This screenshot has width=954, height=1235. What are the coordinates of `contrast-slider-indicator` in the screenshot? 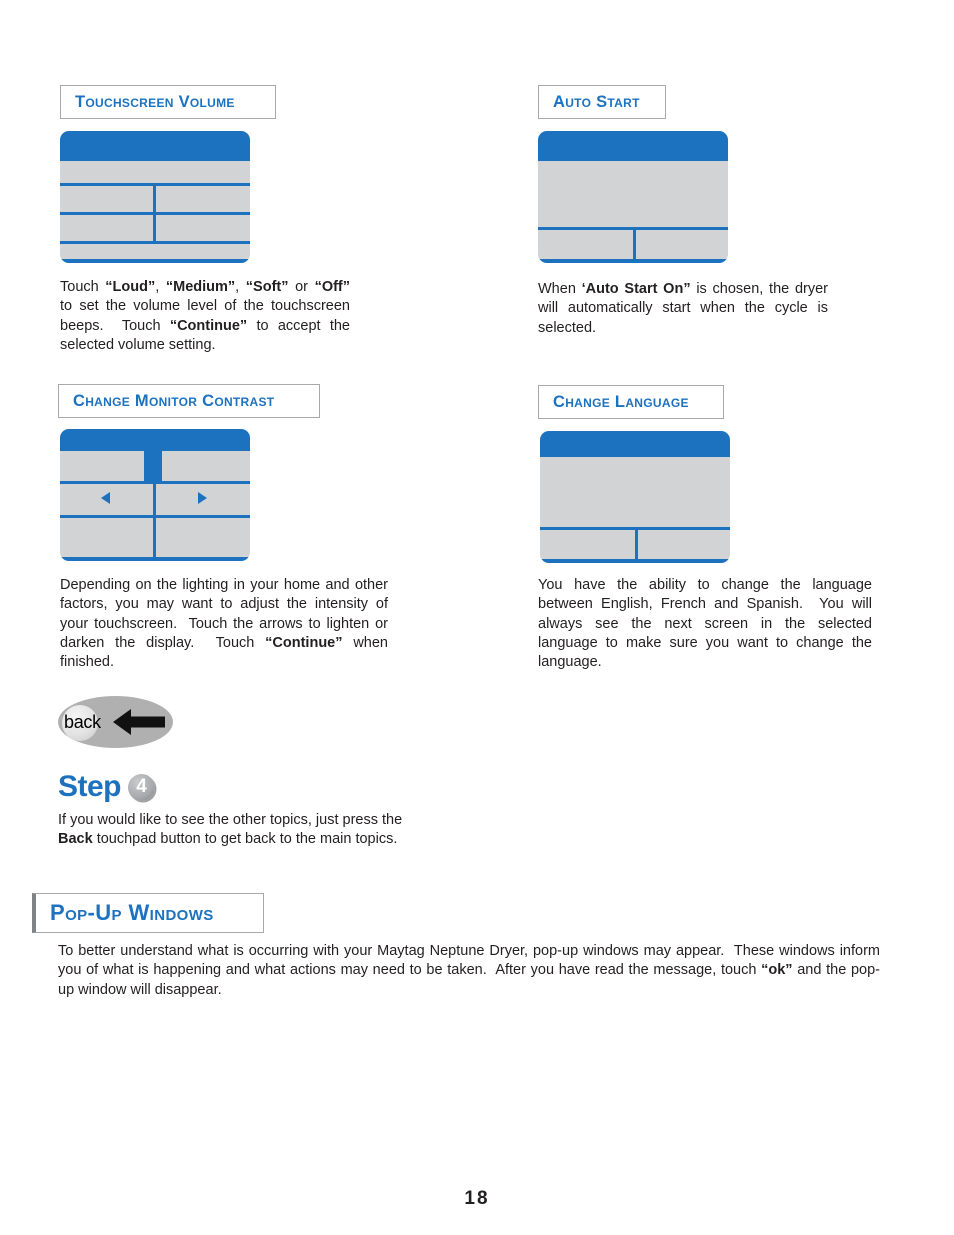 It's located at (153, 466).